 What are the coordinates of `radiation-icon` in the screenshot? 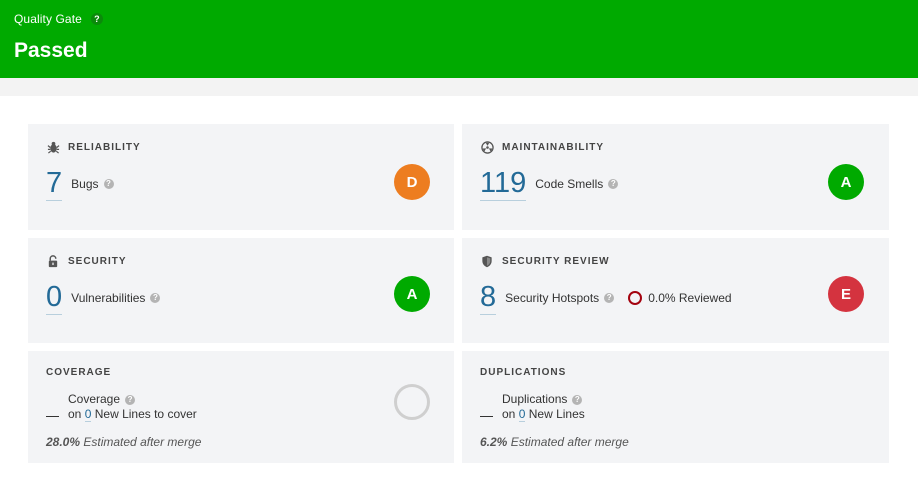 It's located at (487, 147).